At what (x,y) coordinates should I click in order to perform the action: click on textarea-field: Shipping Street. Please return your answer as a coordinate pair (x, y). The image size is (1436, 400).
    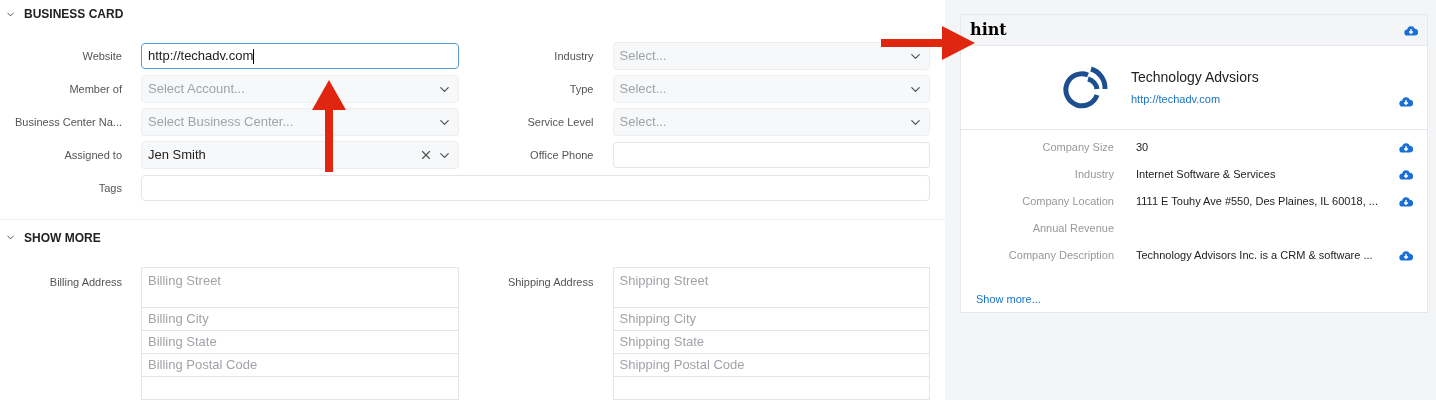
    Looking at the image, I should click on (771, 287).